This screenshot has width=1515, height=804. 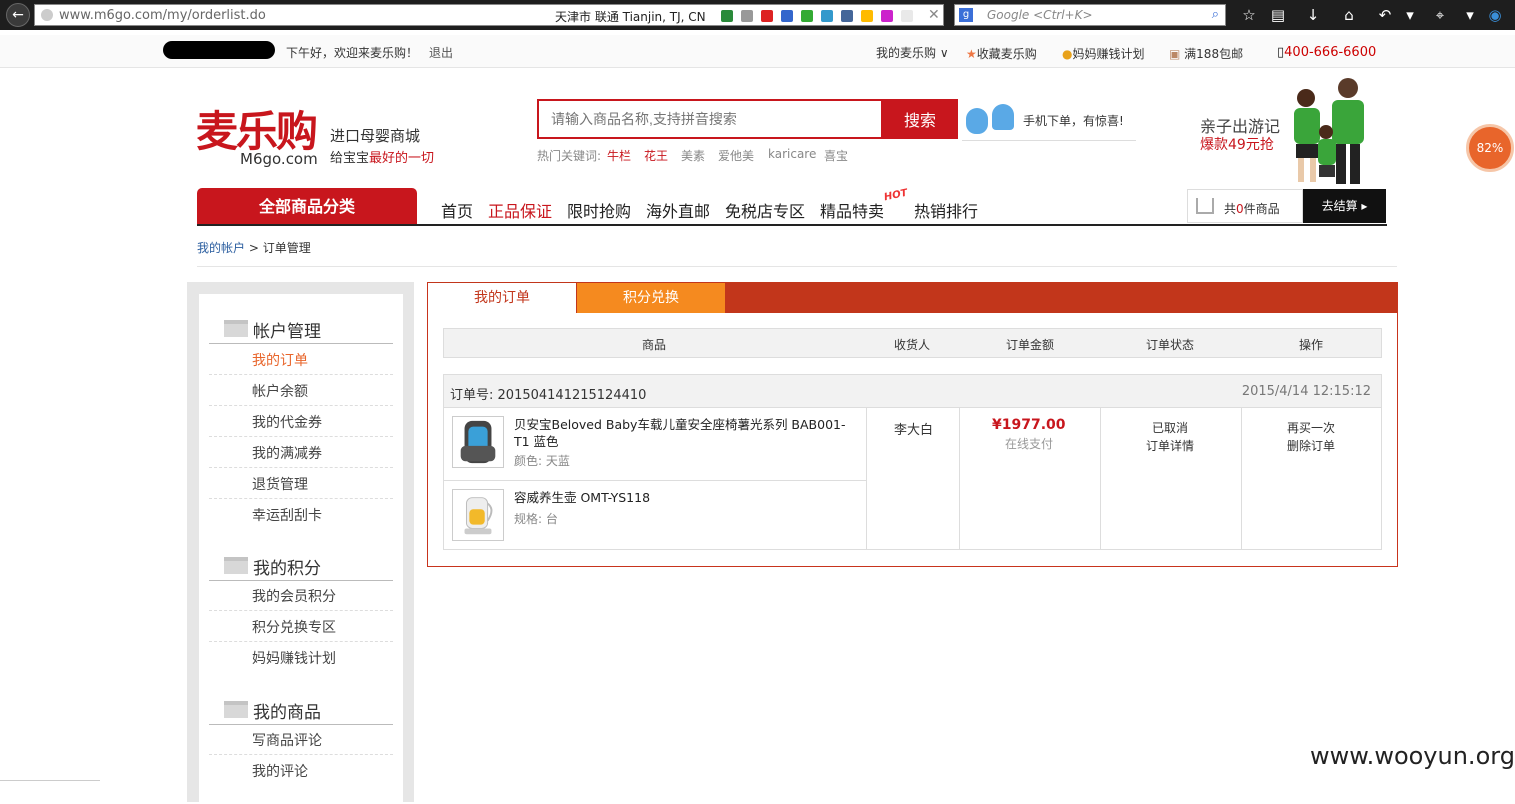 I want to click on sidebar-item-member-points: 我的会员积分, so click(x=294, y=596).